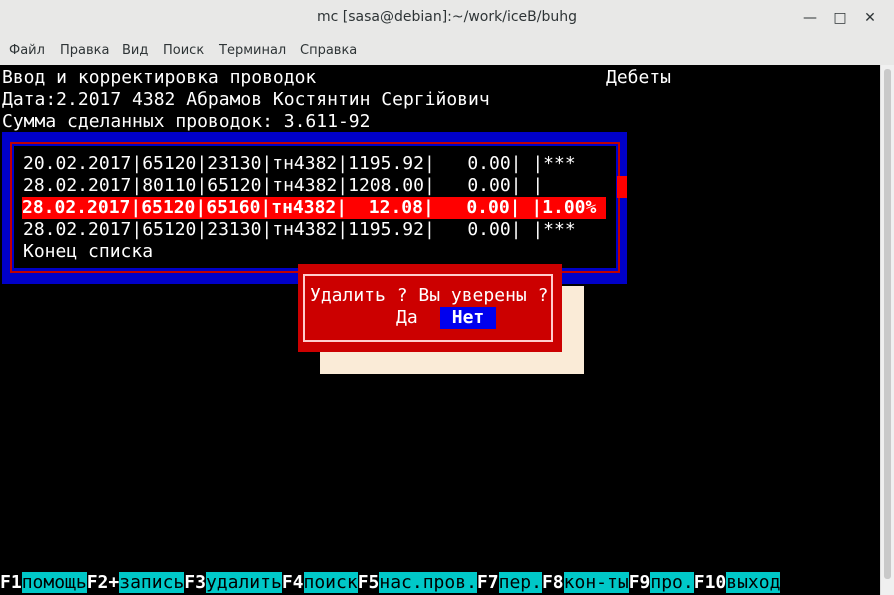 The height and width of the screenshot is (595, 894). I want to click on f8-label: кон-ты, so click(596, 582).